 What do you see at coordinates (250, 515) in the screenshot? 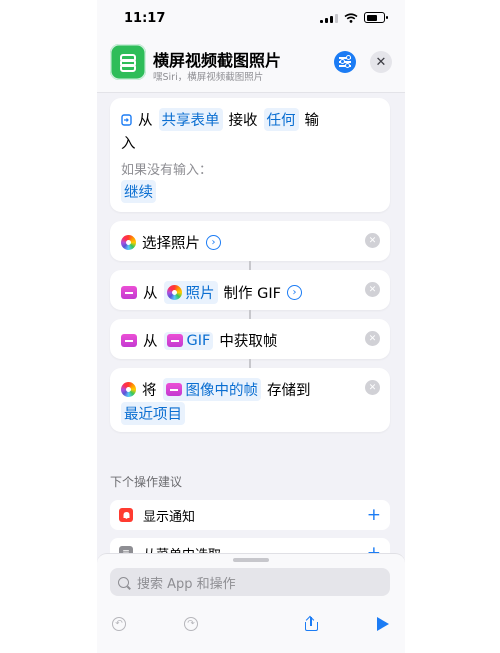
I see `suggestion-show-notification: 显示通知 +` at bounding box center [250, 515].